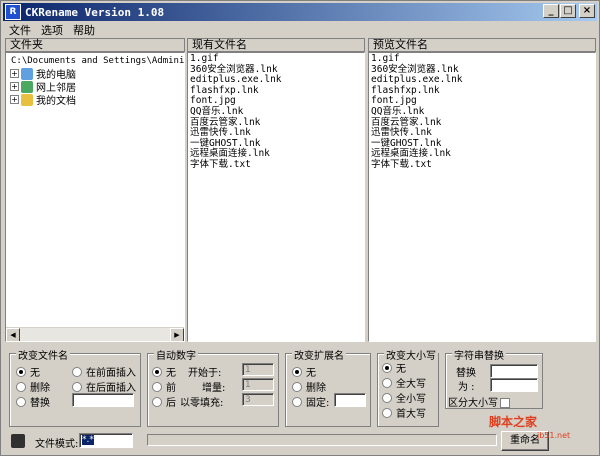 The width and height of the screenshot is (600, 456). Describe the element at coordinates (310, 401) in the screenshot. I see `ext-fixed-radio: 固定:` at that location.